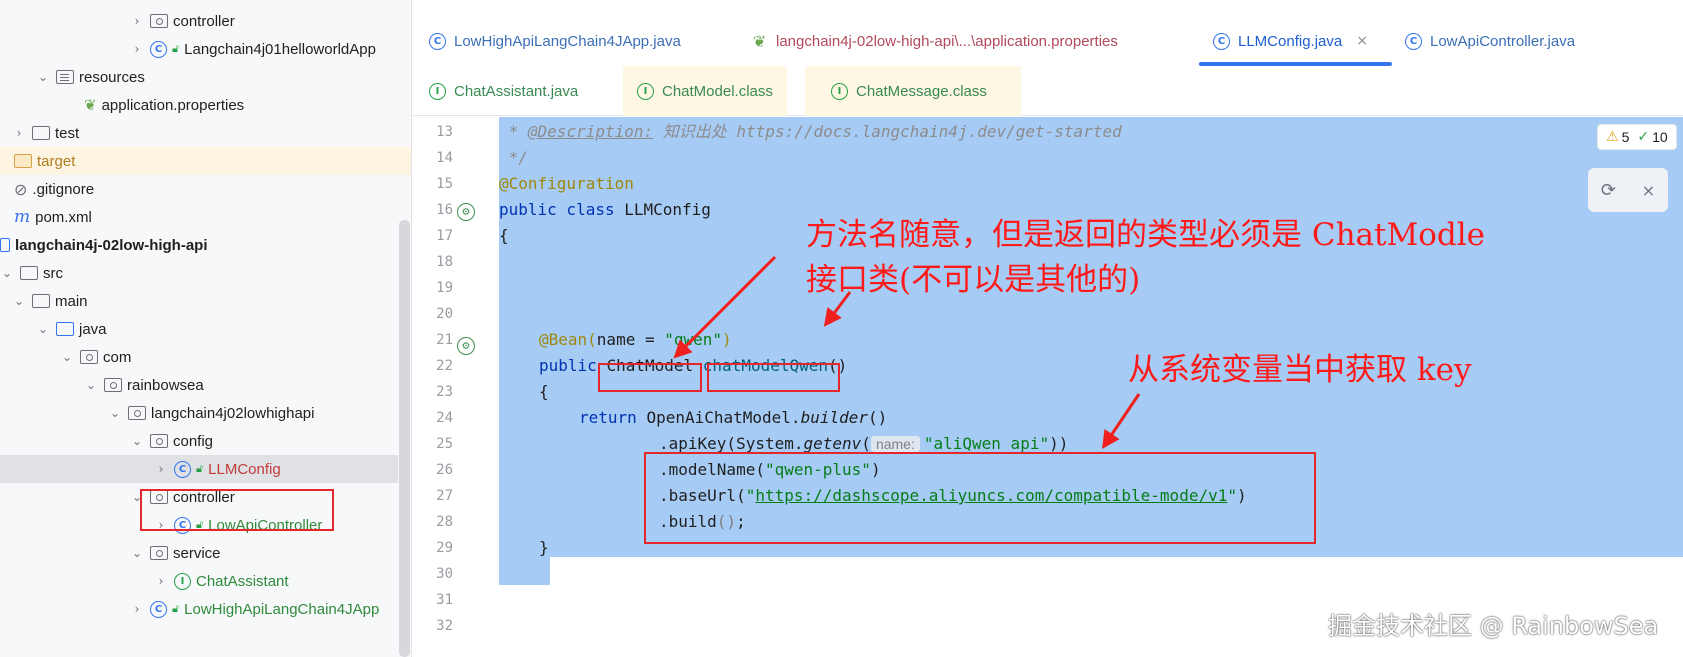  What do you see at coordinates (56, 161) in the screenshot?
I see `tree-item-label: target` at bounding box center [56, 161].